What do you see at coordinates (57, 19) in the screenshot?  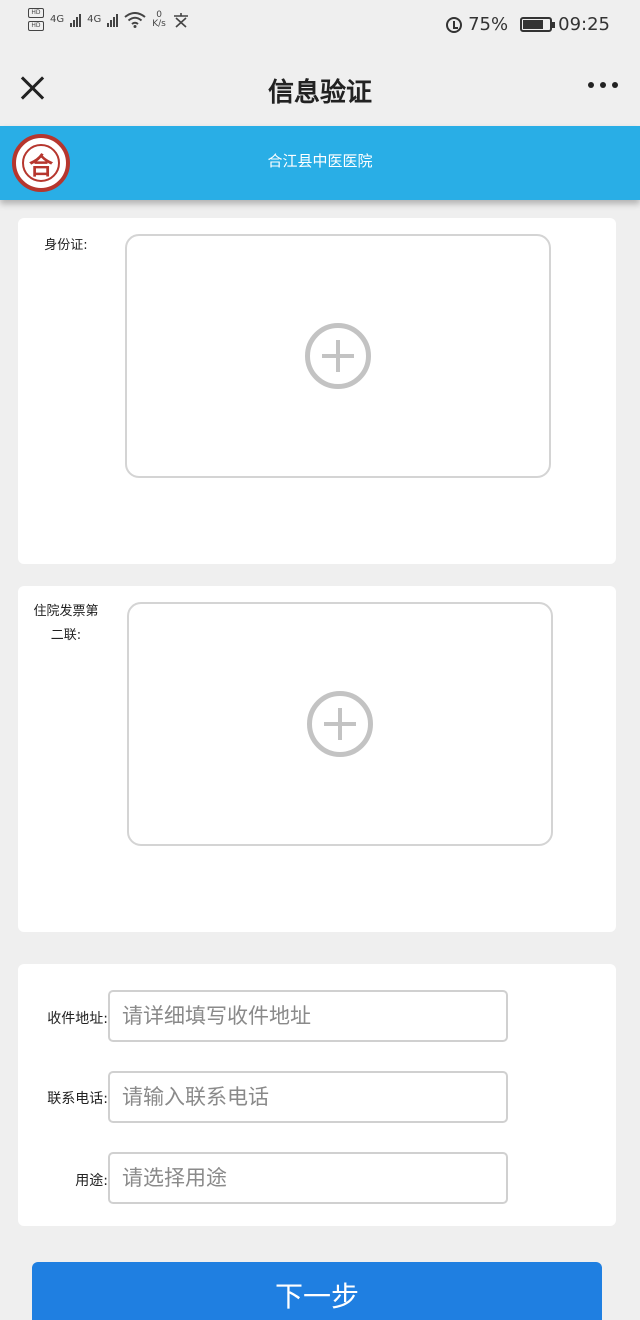 I see `network-type-1: 4G` at bounding box center [57, 19].